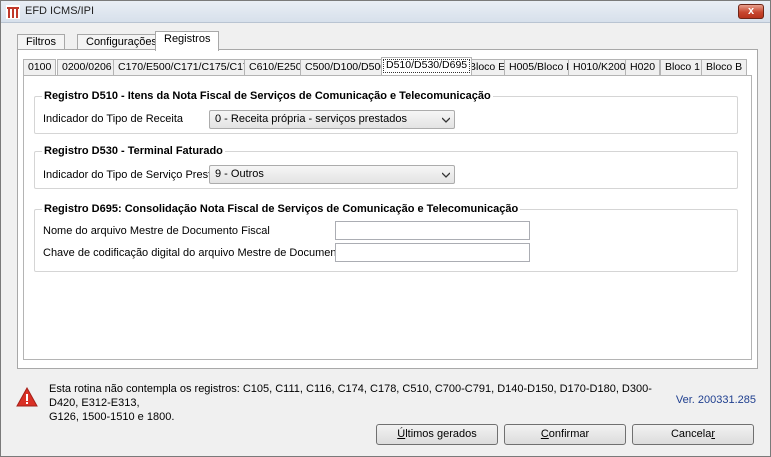 The height and width of the screenshot is (457, 771). I want to click on subtab-label: C500/D100/D500, so click(346, 67).